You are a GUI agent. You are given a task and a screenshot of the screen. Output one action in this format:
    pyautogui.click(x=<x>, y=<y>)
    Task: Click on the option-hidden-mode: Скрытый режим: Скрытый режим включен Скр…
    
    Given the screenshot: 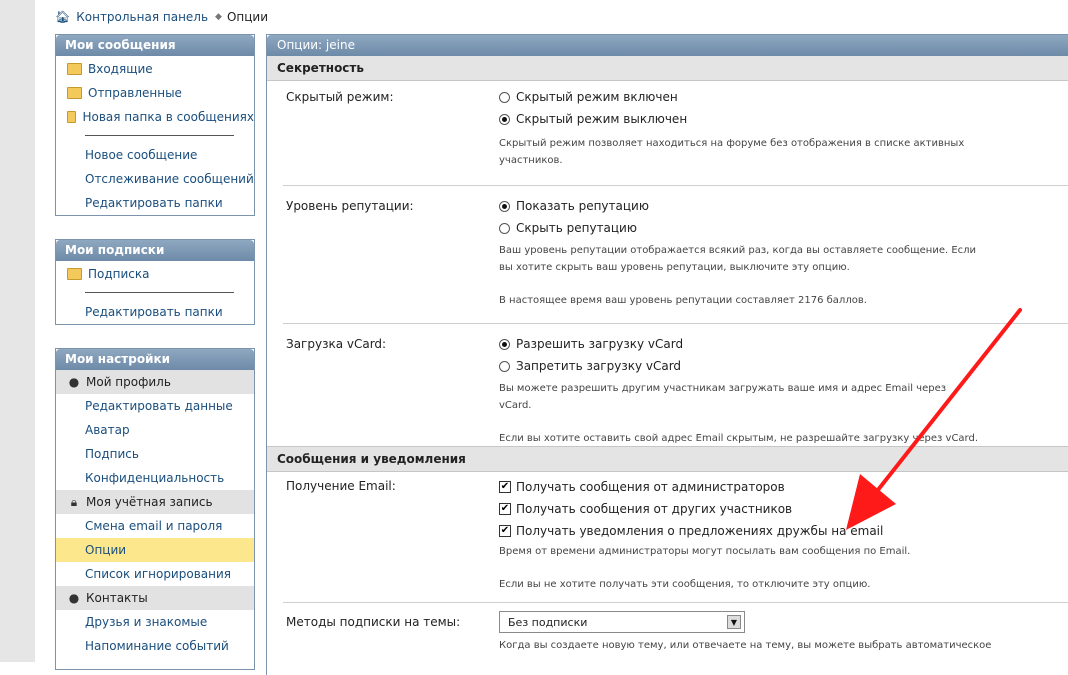 What is the action you would take?
    pyautogui.click(x=675, y=133)
    